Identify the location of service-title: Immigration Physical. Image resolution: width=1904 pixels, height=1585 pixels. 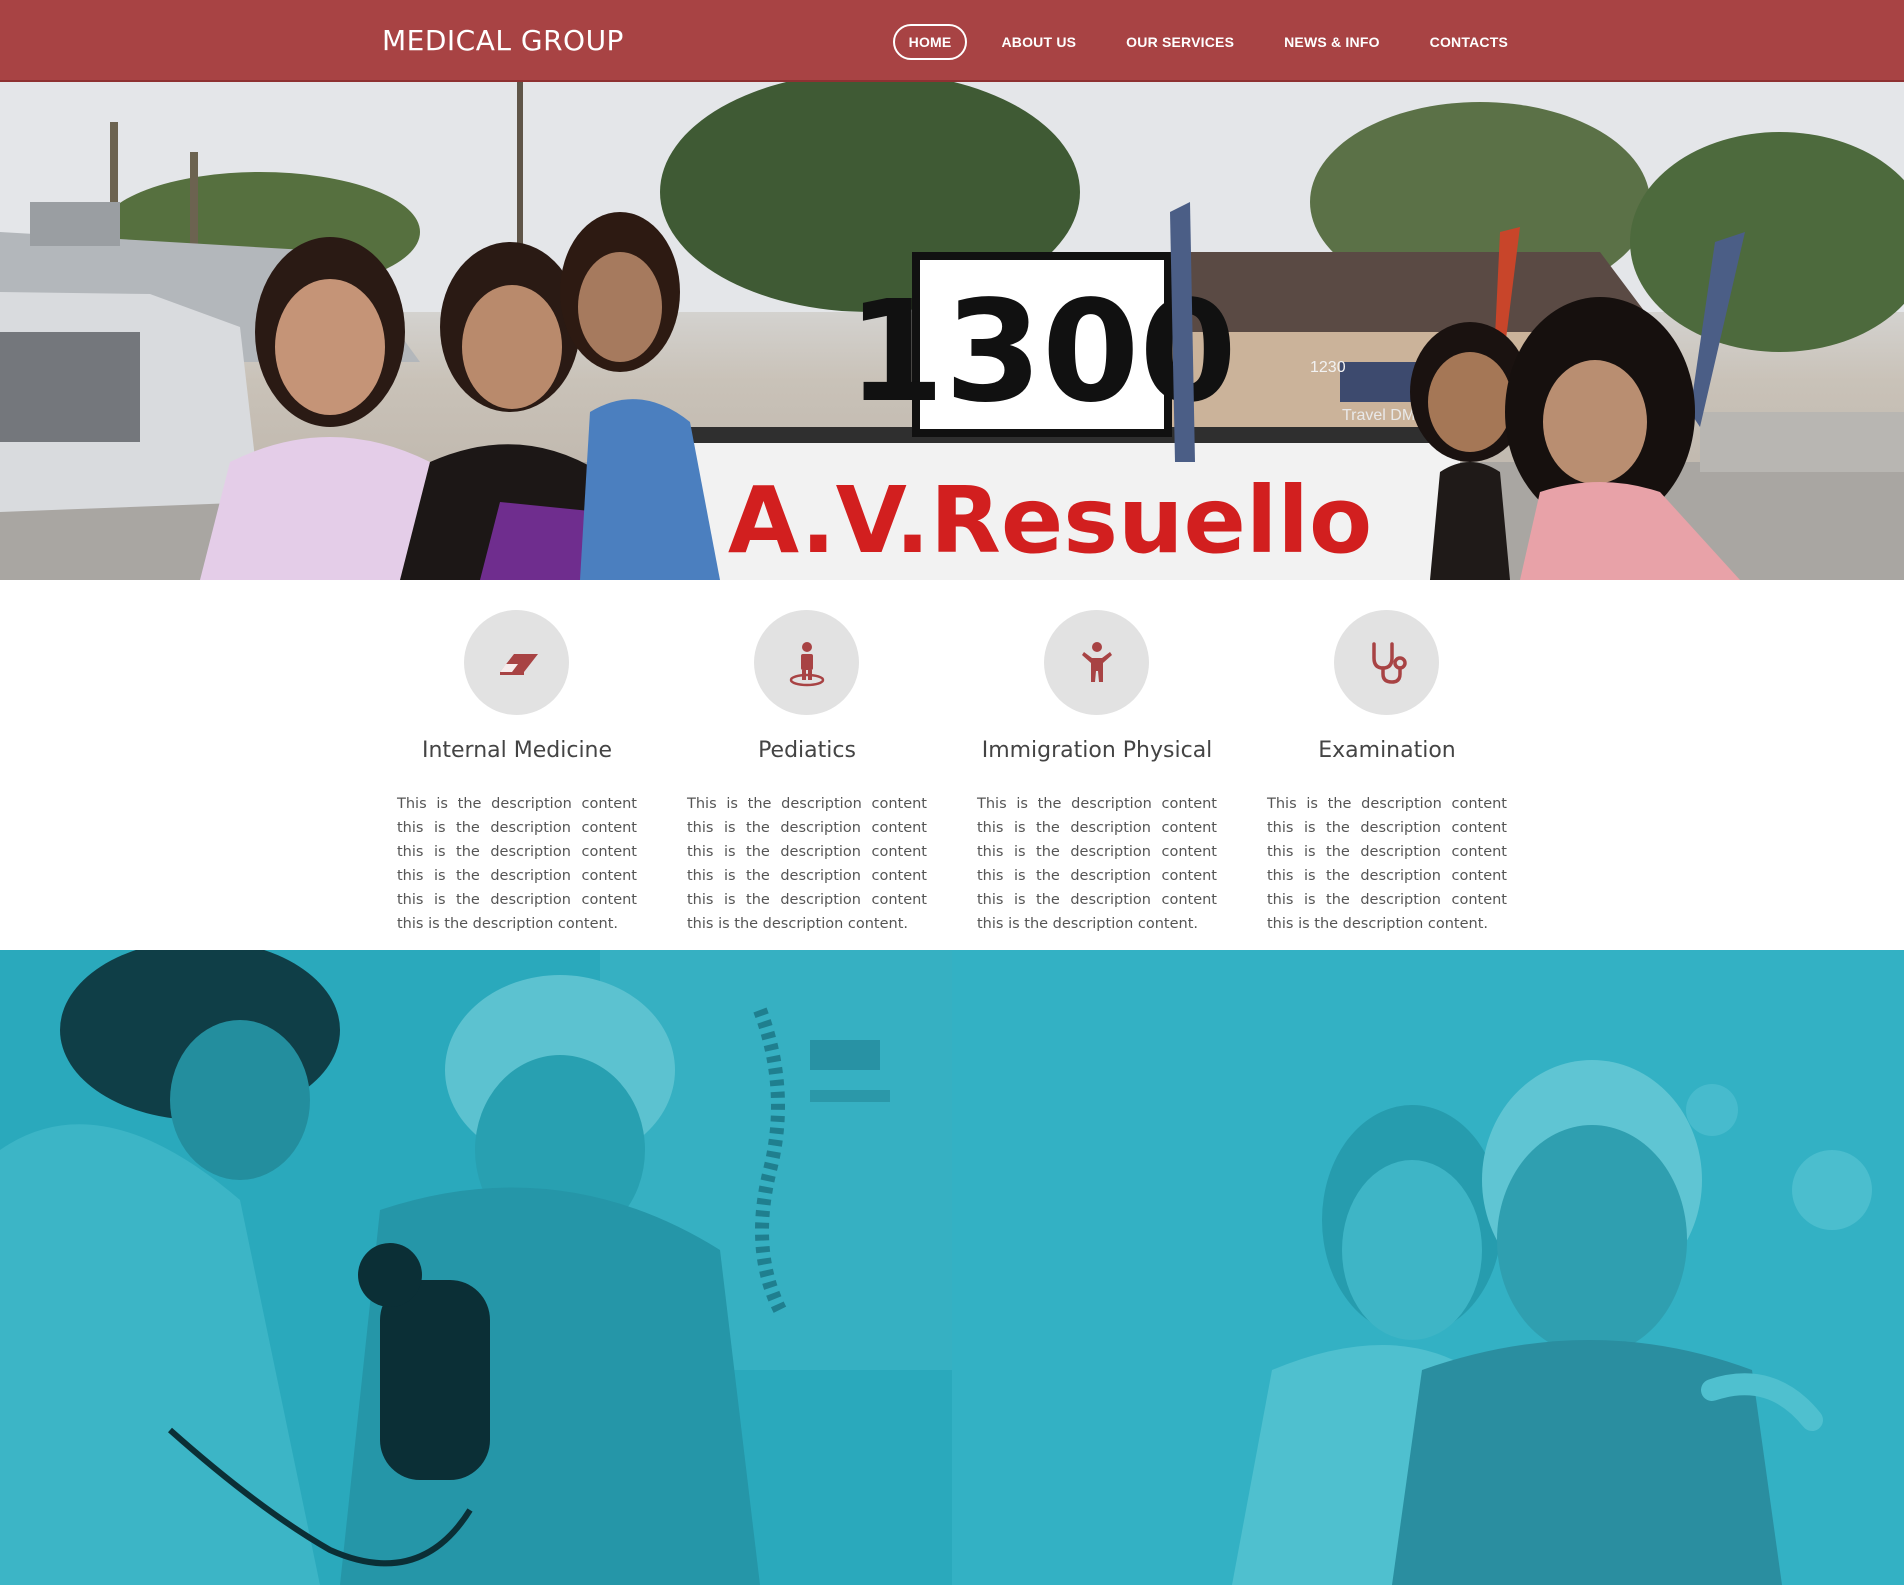
(1097, 750).